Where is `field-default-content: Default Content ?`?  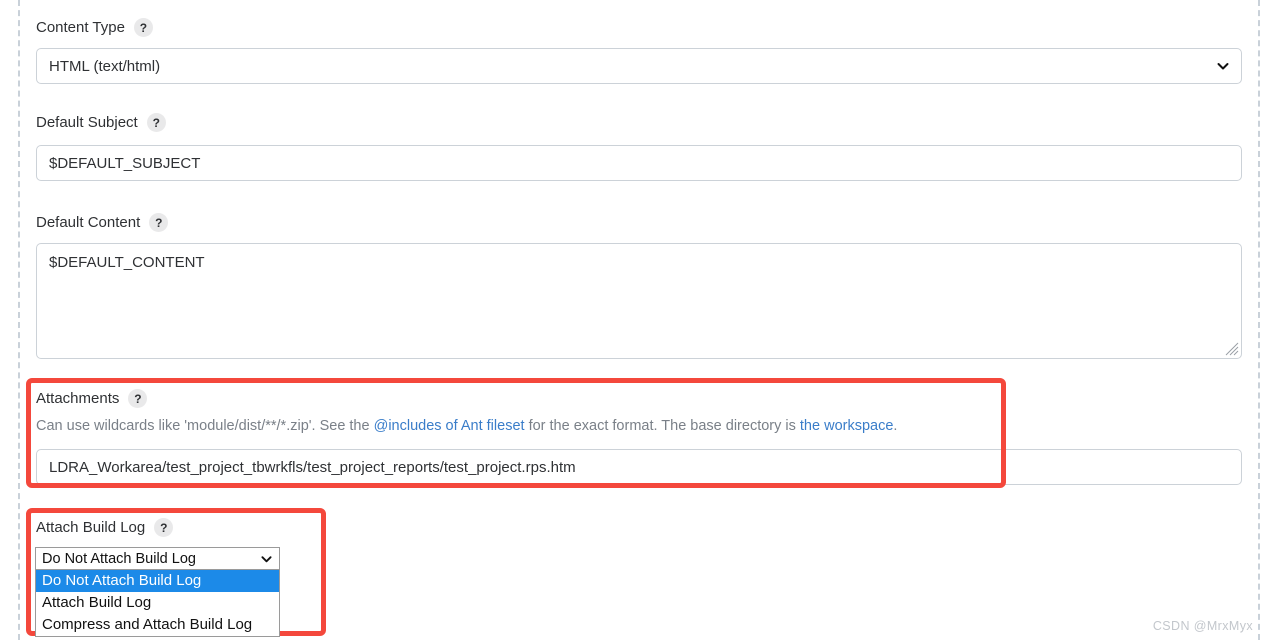 field-default-content: Default Content ? is located at coordinates (102, 222).